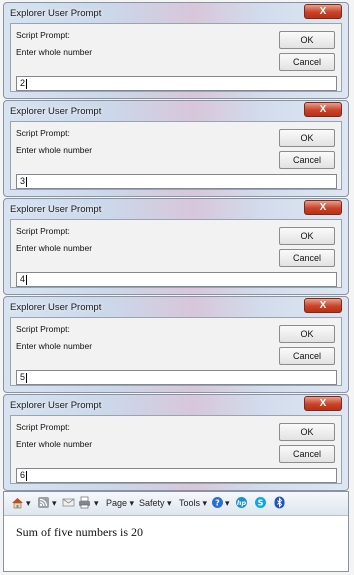 The height and width of the screenshot is (575, 354). I want to click on home-dropdown: ▾, so click(28, 503).